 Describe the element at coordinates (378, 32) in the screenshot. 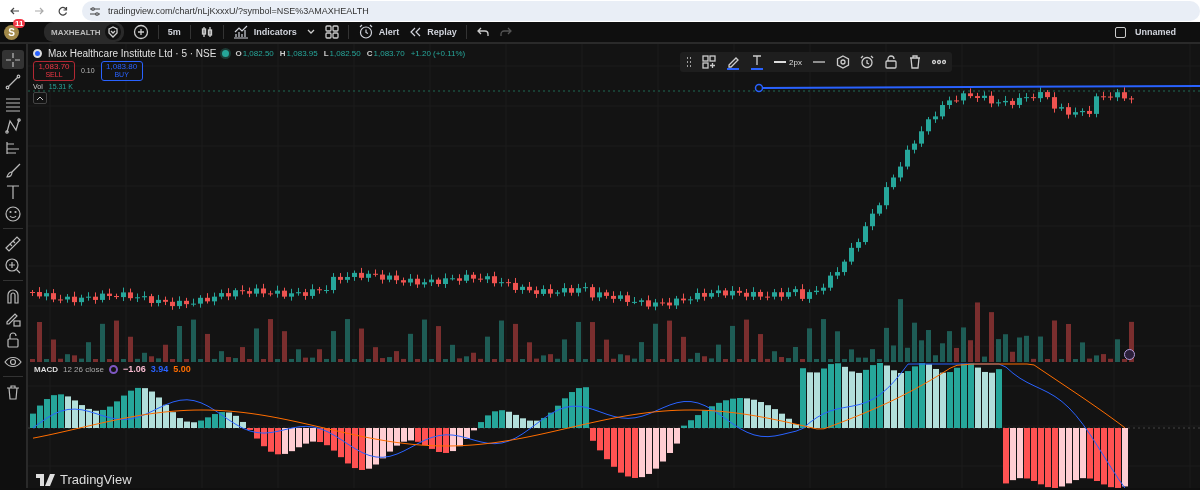

I see `alert-button: Alert` at that location.